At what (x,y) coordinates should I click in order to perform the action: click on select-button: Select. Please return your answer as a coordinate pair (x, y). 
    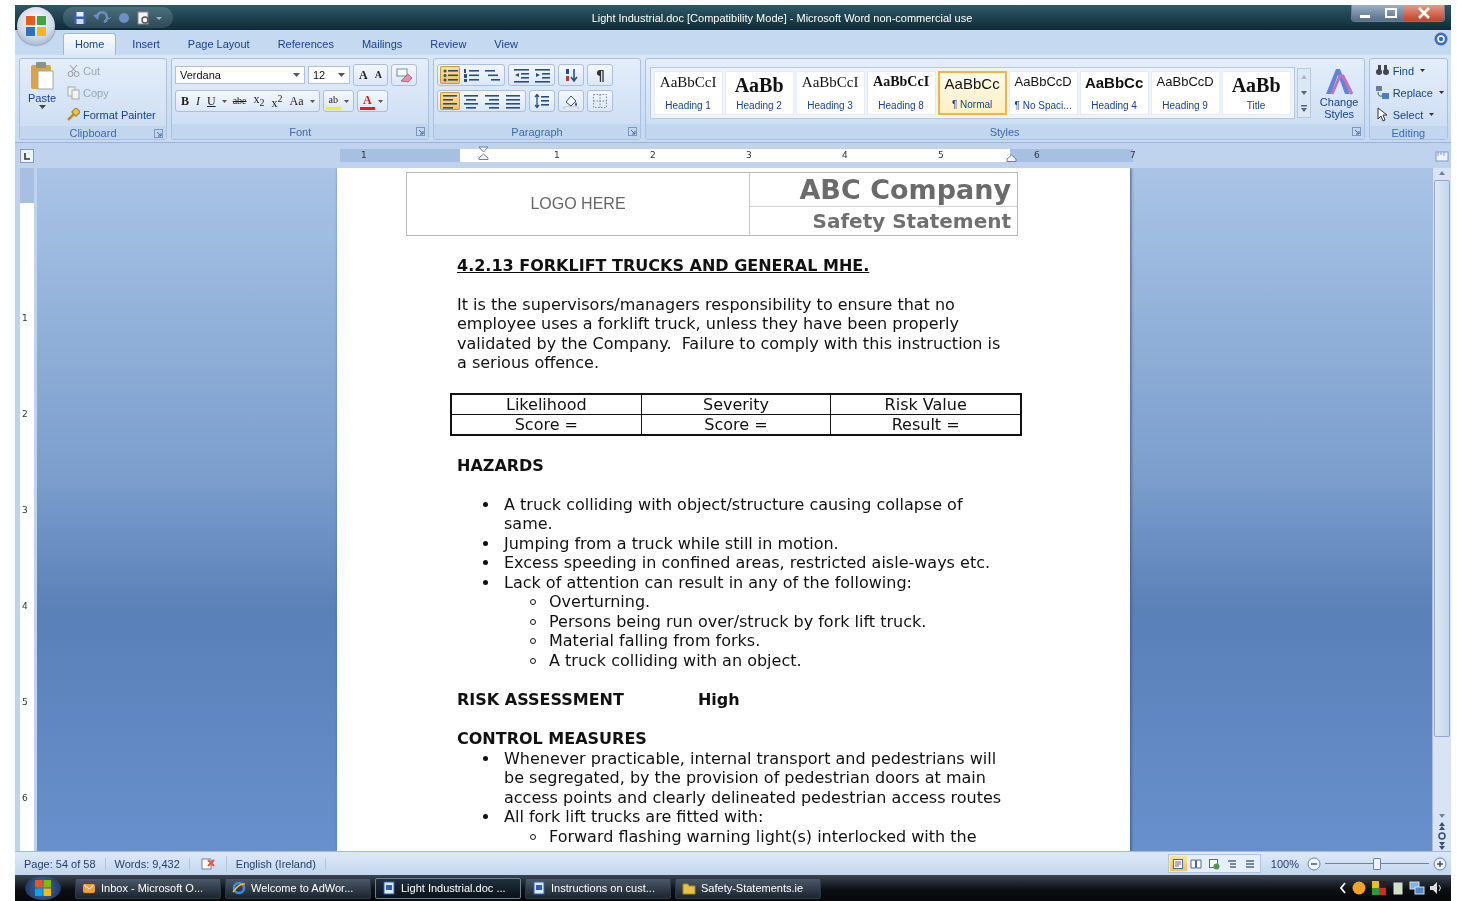
    Looking at the image, I should click on (1409, 114).